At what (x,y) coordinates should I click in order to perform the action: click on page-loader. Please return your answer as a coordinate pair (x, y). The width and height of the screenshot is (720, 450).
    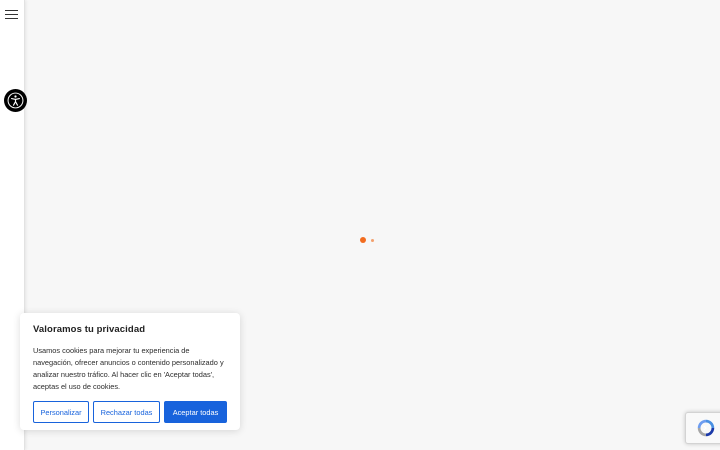
    Looking at the image, I should click on (370, 241).